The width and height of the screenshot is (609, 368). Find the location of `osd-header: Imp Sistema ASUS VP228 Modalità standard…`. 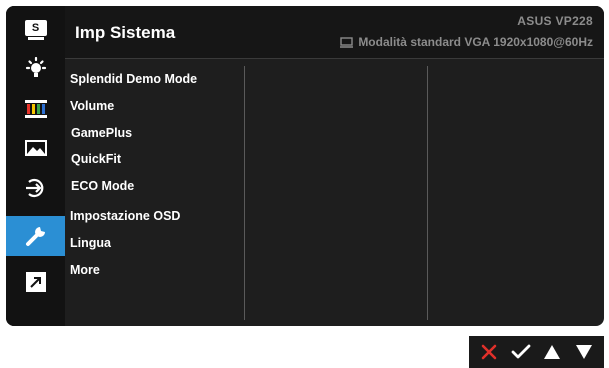

osd-header: Imp Sistema ASUS VP228 Modalità standard… is located at coordinates (334, 32).